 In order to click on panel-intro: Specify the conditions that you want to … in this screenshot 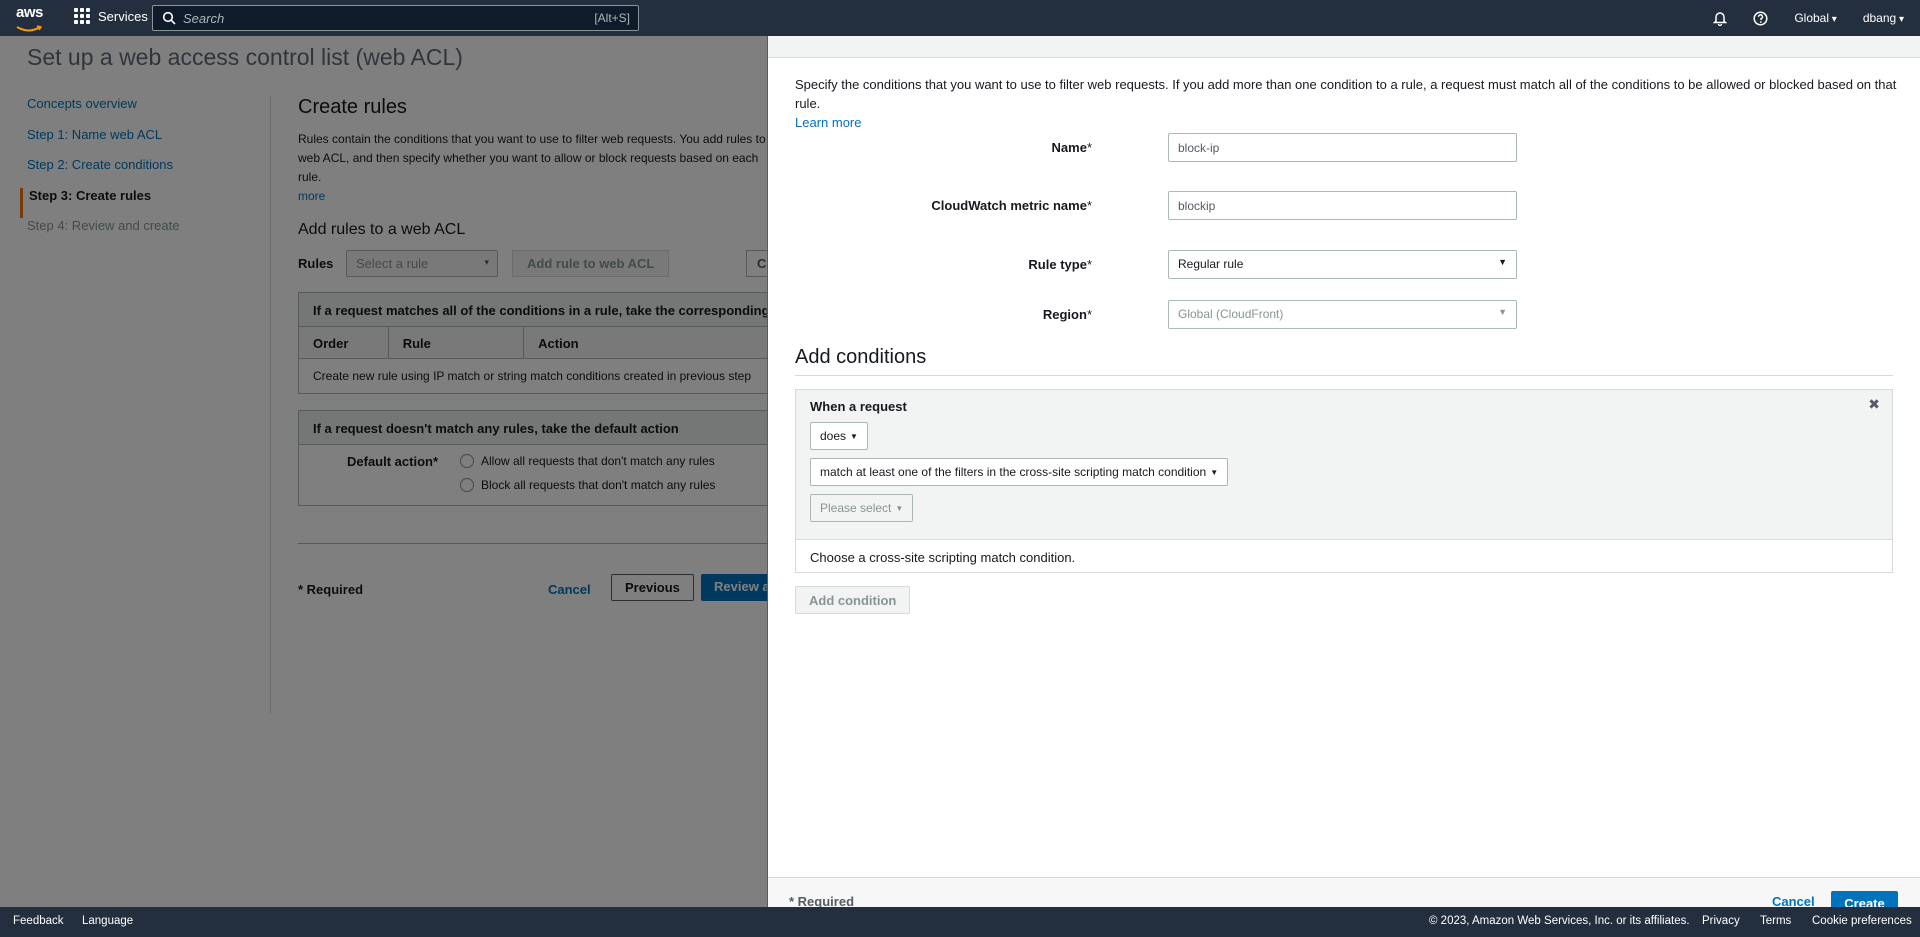, I will do `click(1352, 103)`.